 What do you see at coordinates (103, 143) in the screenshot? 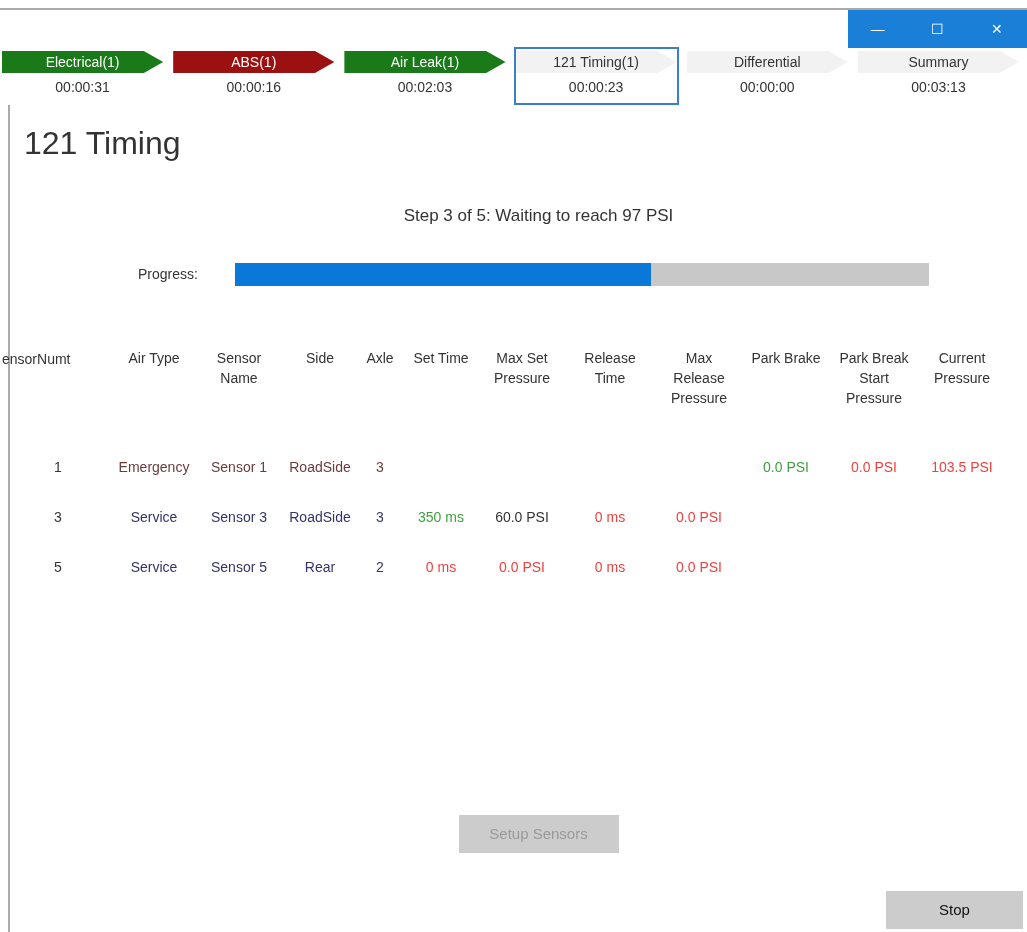
I see `page-title: 121 Timing` at bounding box center [103, 143].